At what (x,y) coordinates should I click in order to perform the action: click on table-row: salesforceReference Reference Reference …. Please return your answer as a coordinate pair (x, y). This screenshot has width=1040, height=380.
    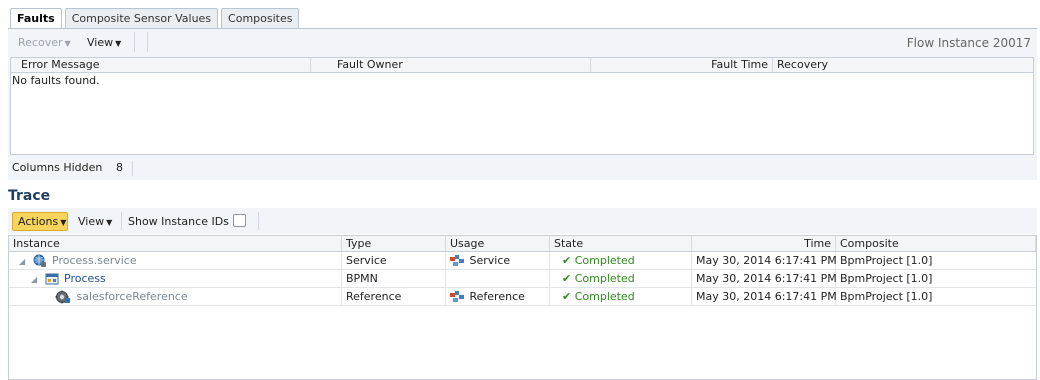
    Looking at the image, I should click on (522, 297).